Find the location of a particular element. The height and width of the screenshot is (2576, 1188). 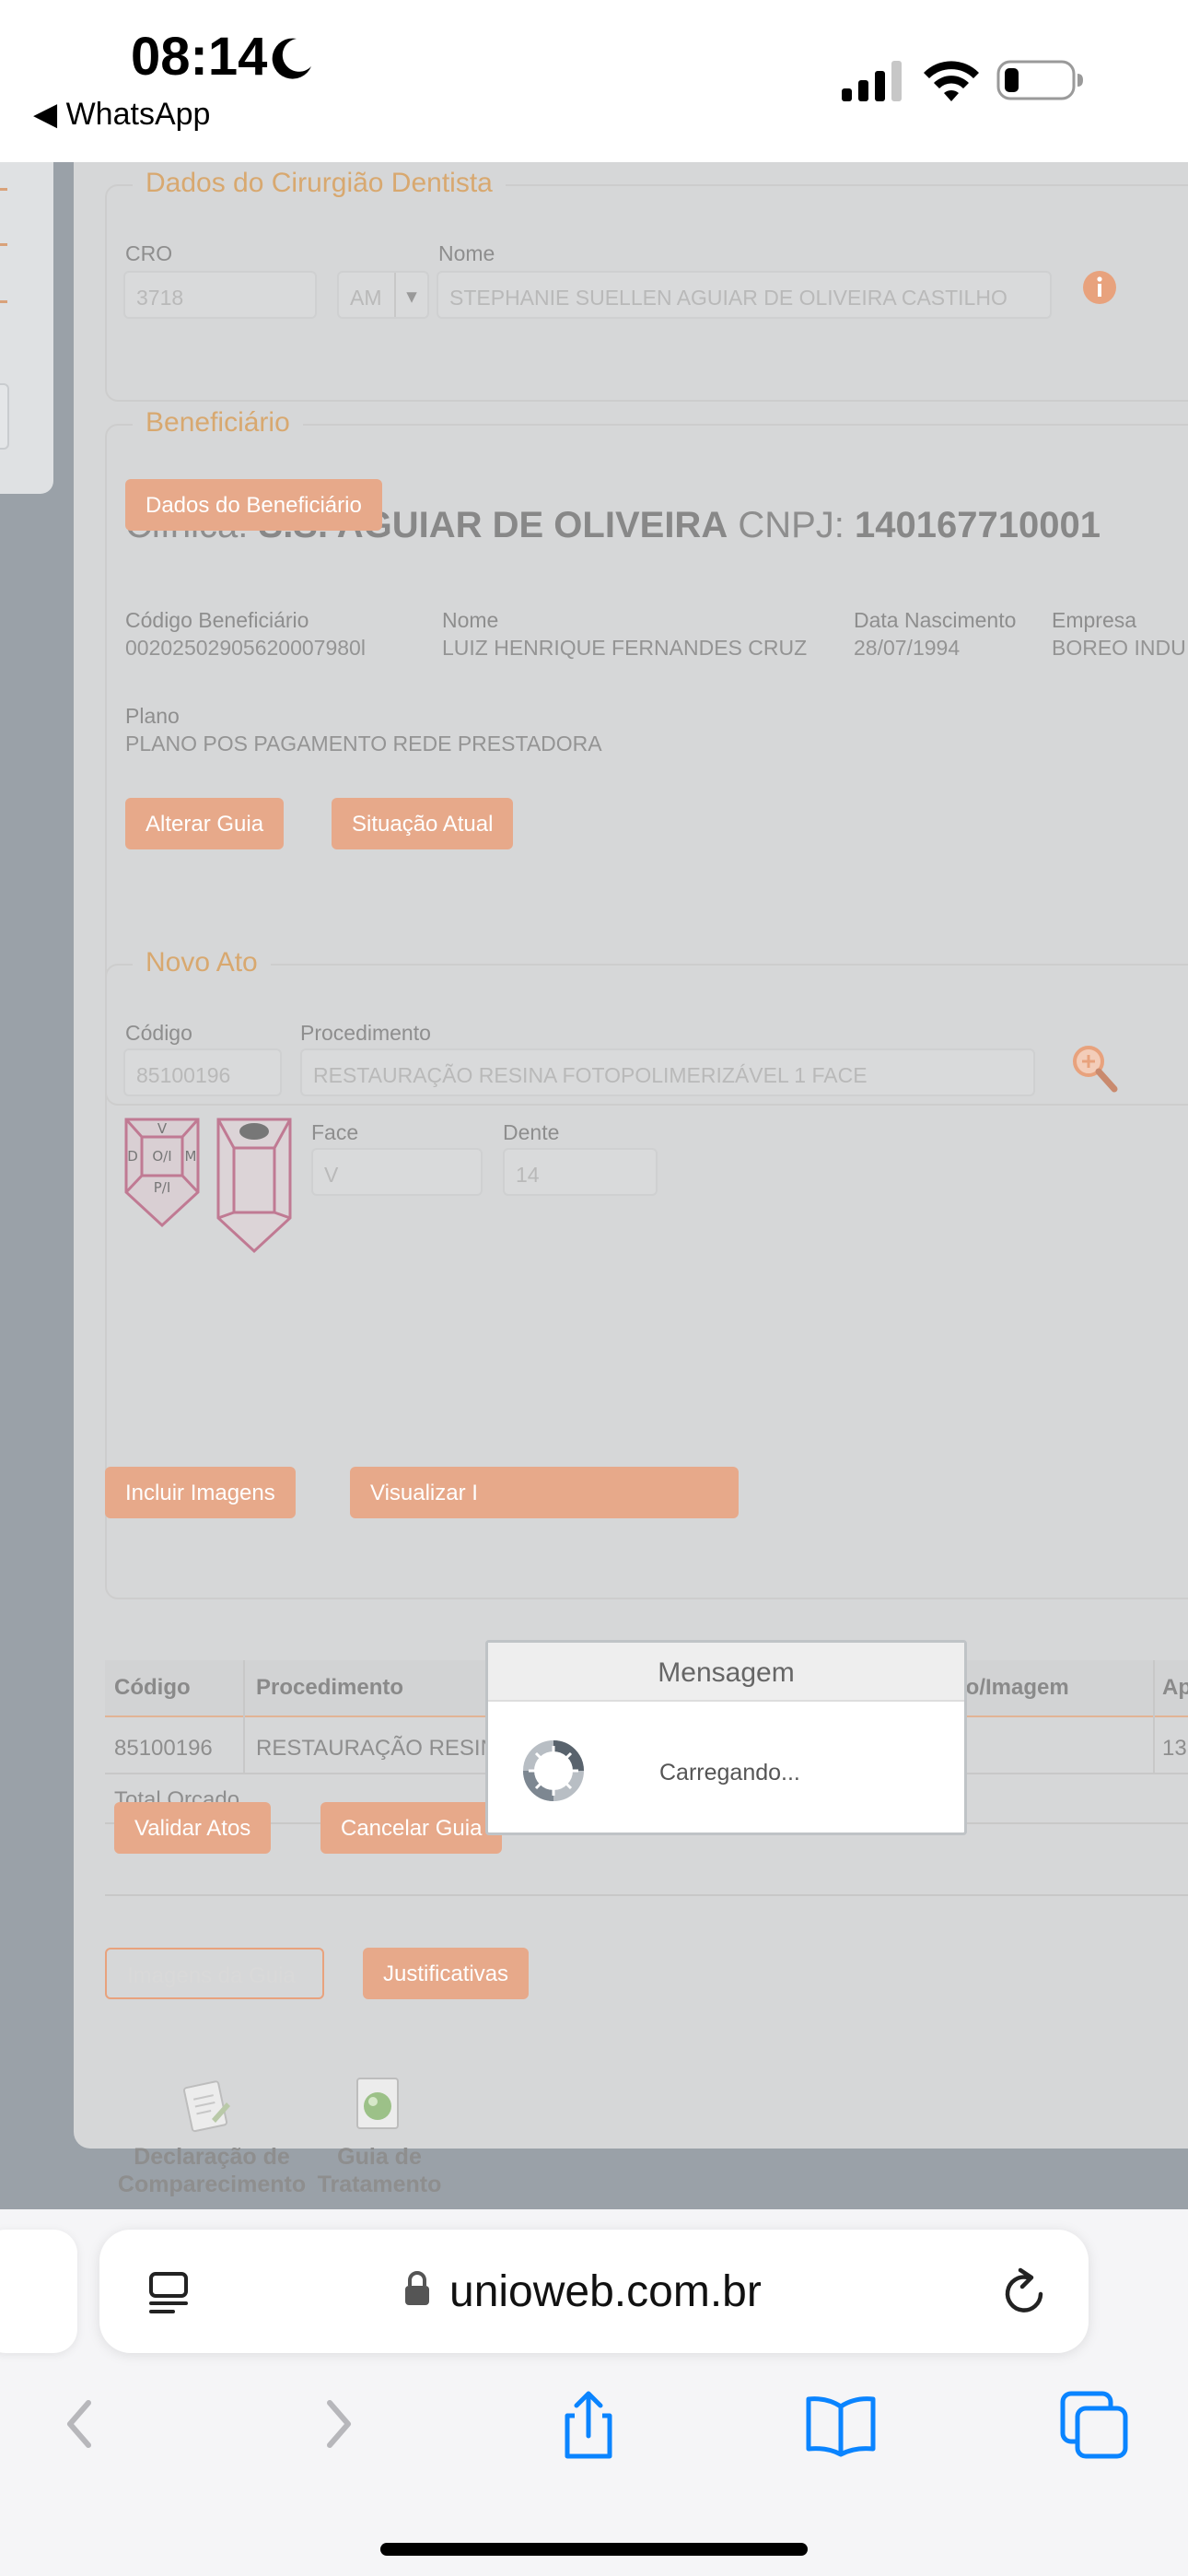

face-right-label: M is located at coordinates (191, 1156).